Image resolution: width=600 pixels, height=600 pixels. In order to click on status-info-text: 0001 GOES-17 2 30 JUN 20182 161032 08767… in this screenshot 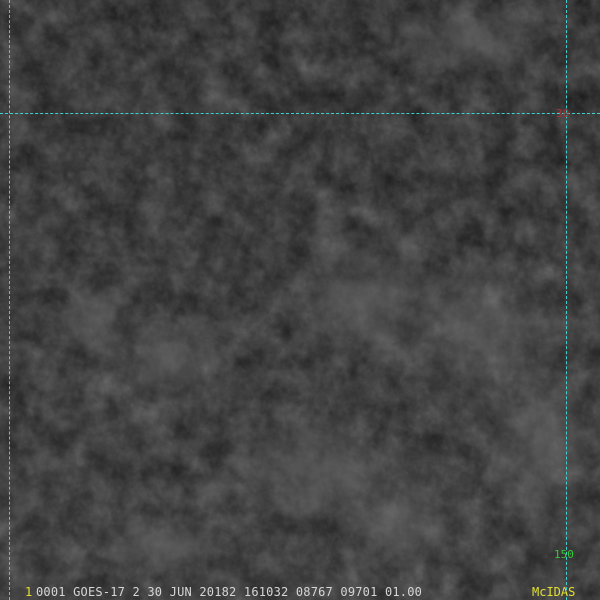, I will do `click(229, 592)`.